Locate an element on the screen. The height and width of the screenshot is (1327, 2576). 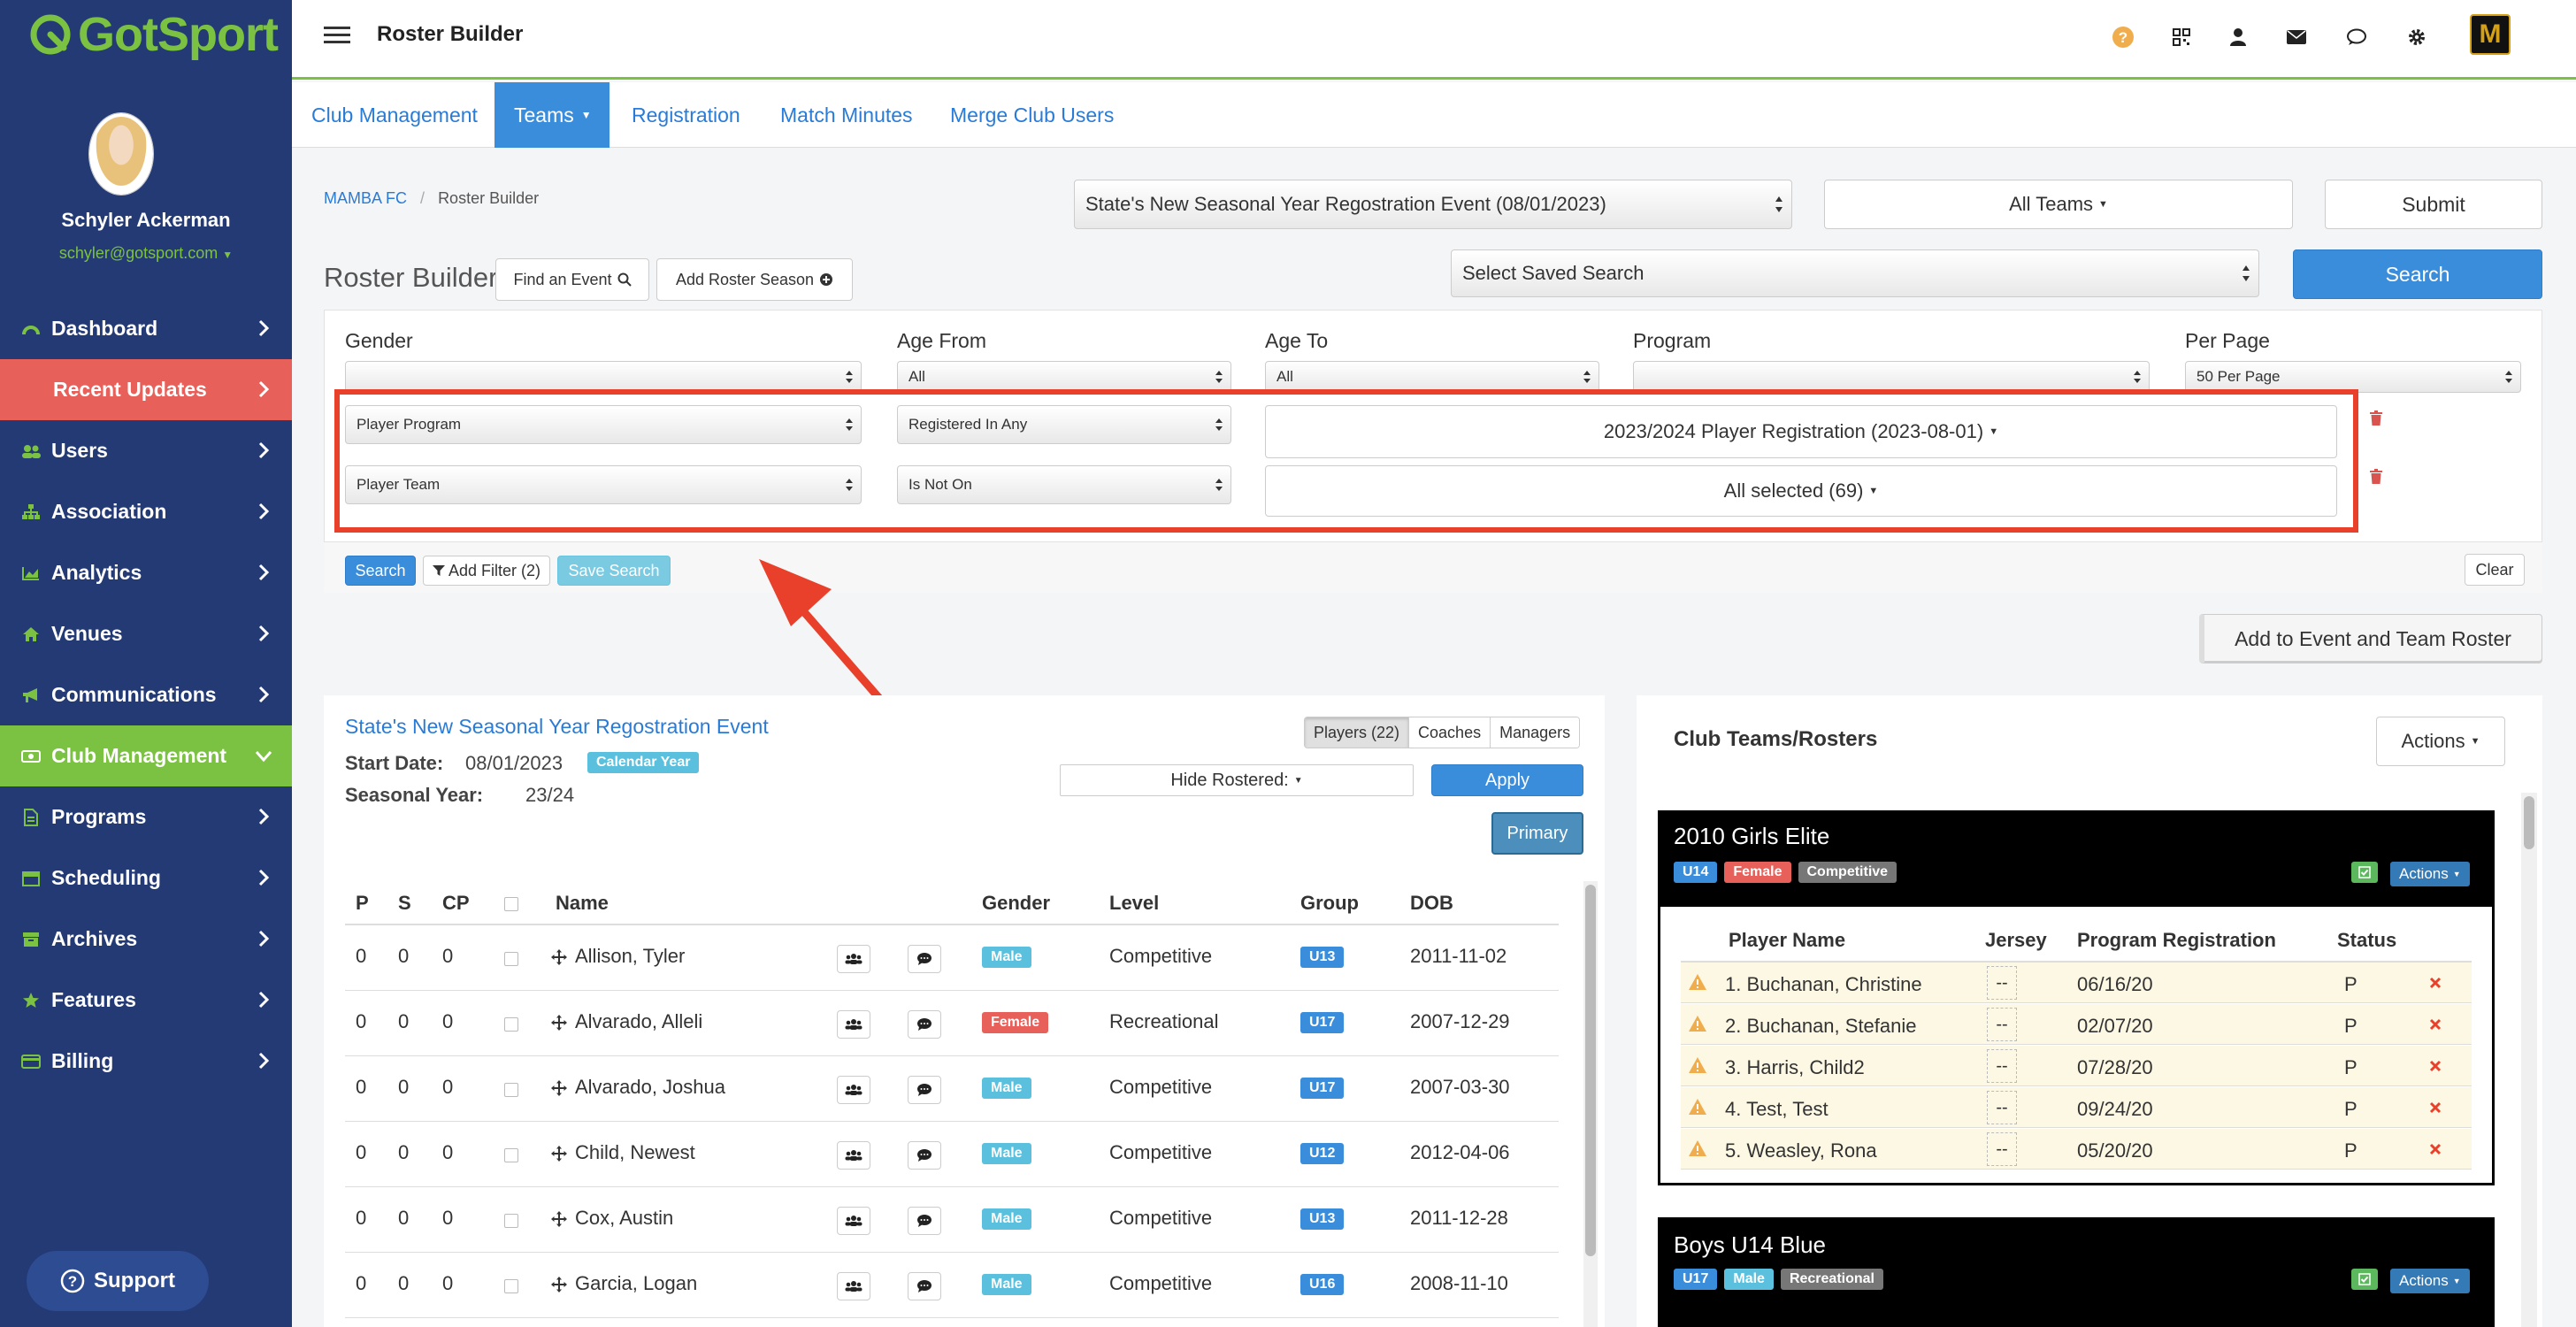
chat-icon is located at coordinates (2357, 37).